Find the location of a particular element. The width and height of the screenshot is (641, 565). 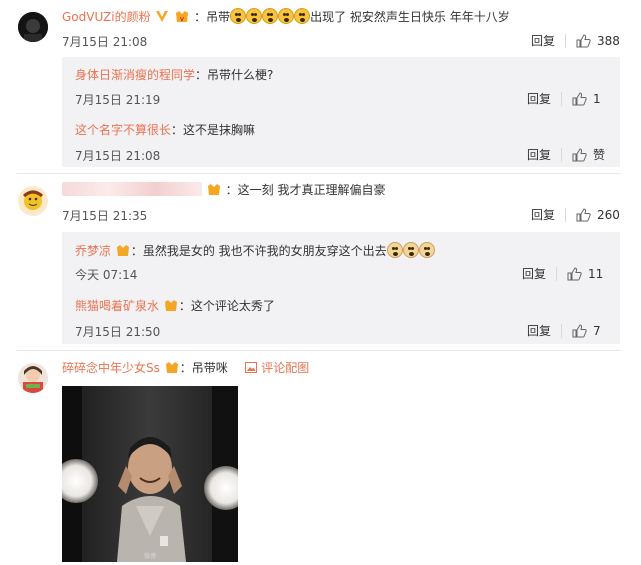

reply-time: 7月15日 21:08 is located at coordinates (118, 156).